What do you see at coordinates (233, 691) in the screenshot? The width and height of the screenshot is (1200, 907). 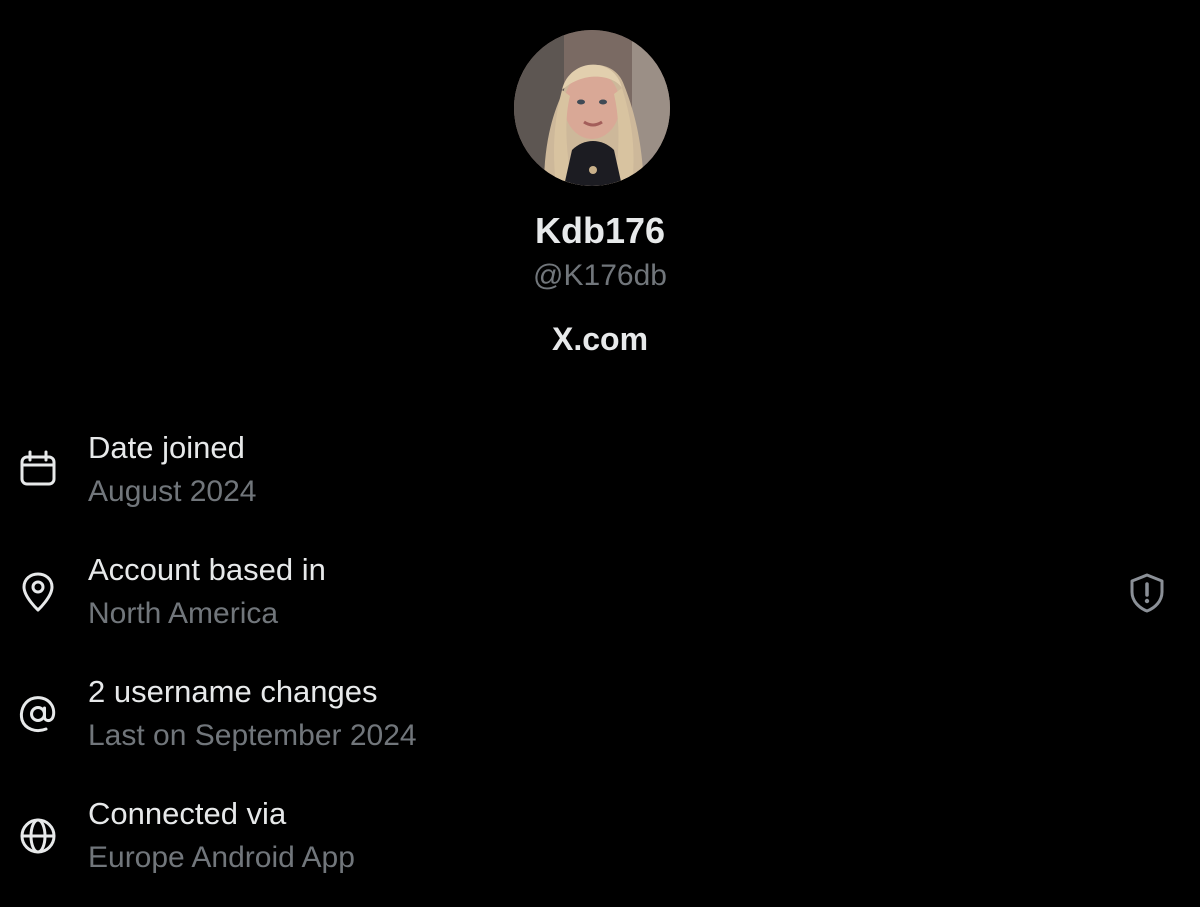 I see `info-title: 2 username changes` at bounding box center [233, 691].